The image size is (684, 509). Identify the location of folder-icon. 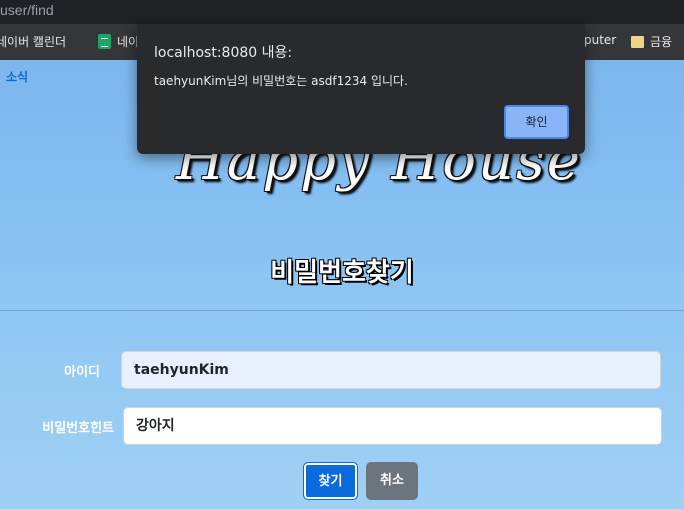
(637, 41).